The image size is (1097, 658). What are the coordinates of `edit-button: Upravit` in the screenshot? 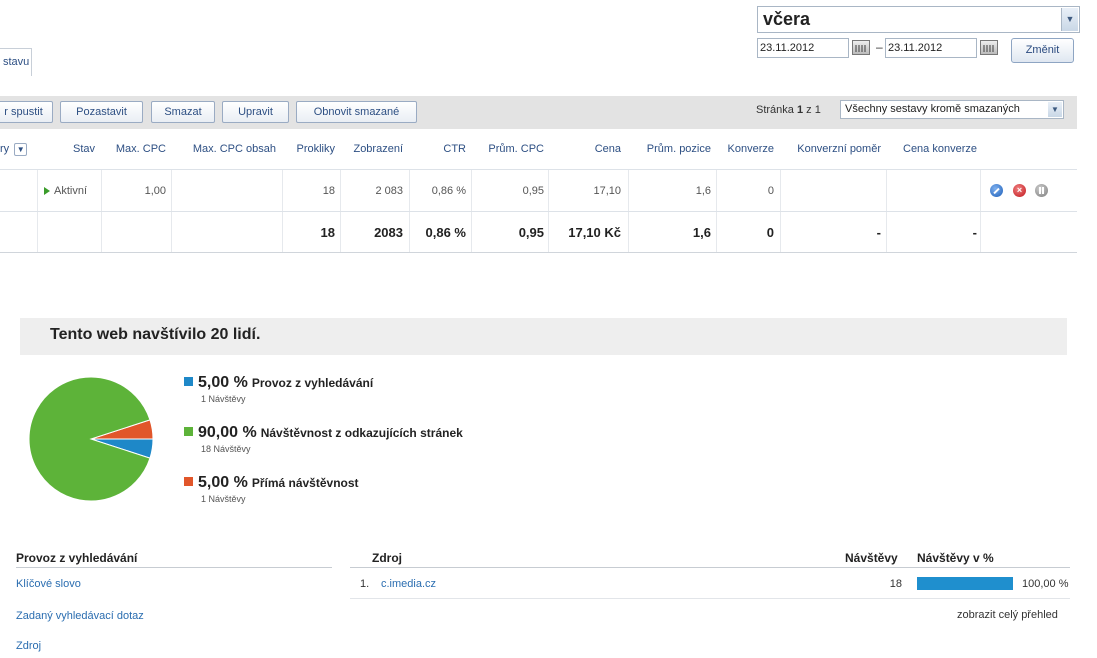 It's located at (255, 112).